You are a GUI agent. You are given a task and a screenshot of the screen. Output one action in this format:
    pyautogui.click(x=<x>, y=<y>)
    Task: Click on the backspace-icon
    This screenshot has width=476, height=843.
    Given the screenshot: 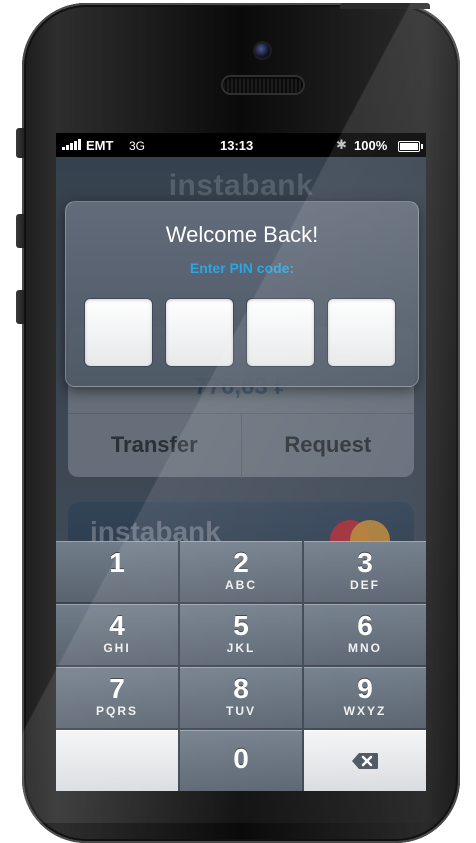 What is the action you would take?
    pyautogui.click(x=365, y=761)
    